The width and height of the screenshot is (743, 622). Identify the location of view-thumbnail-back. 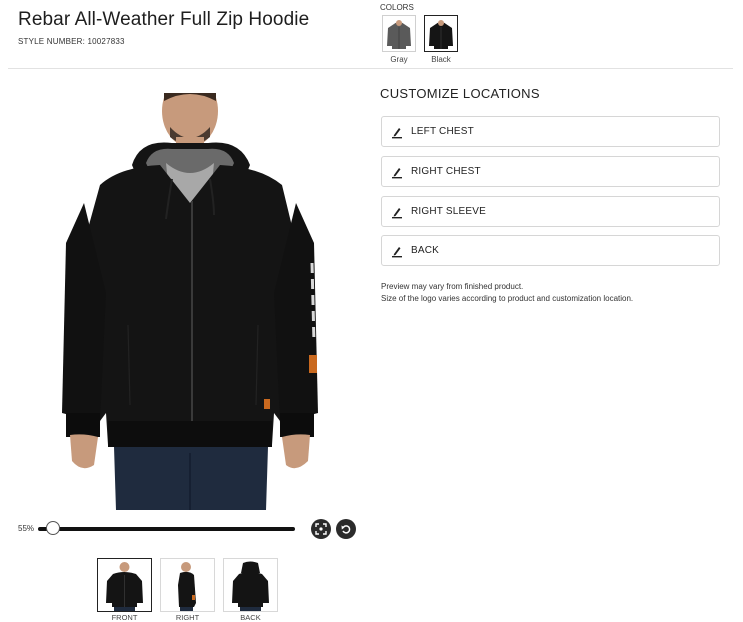
(250, 585).